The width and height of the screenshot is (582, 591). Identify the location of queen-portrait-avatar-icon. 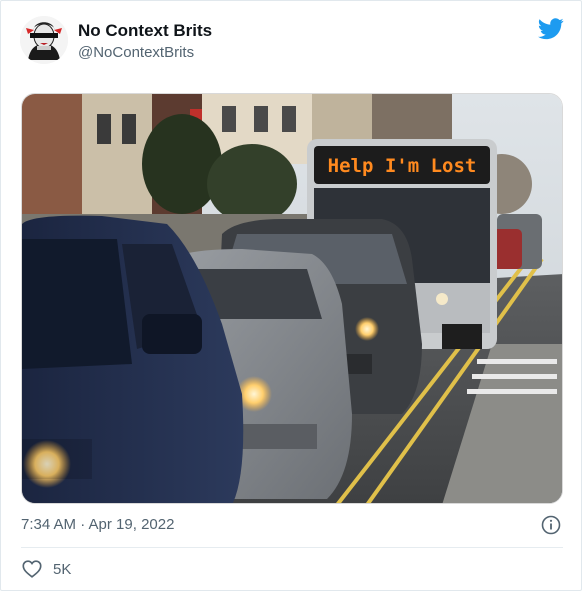
(44, 40).